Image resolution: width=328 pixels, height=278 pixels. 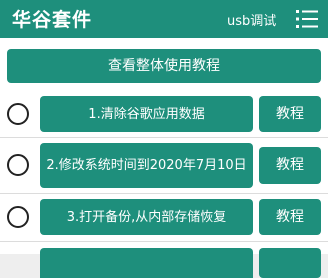 What do you see at coordinates (251, 19) in the screenshot?
I see `usb-debug-button: usb调试` at bounding box center [251, 19].